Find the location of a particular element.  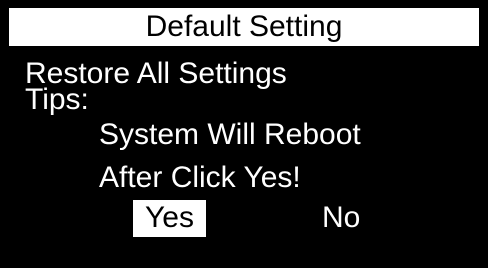

tips-label: Tips: is located at coordinates (57, 99).